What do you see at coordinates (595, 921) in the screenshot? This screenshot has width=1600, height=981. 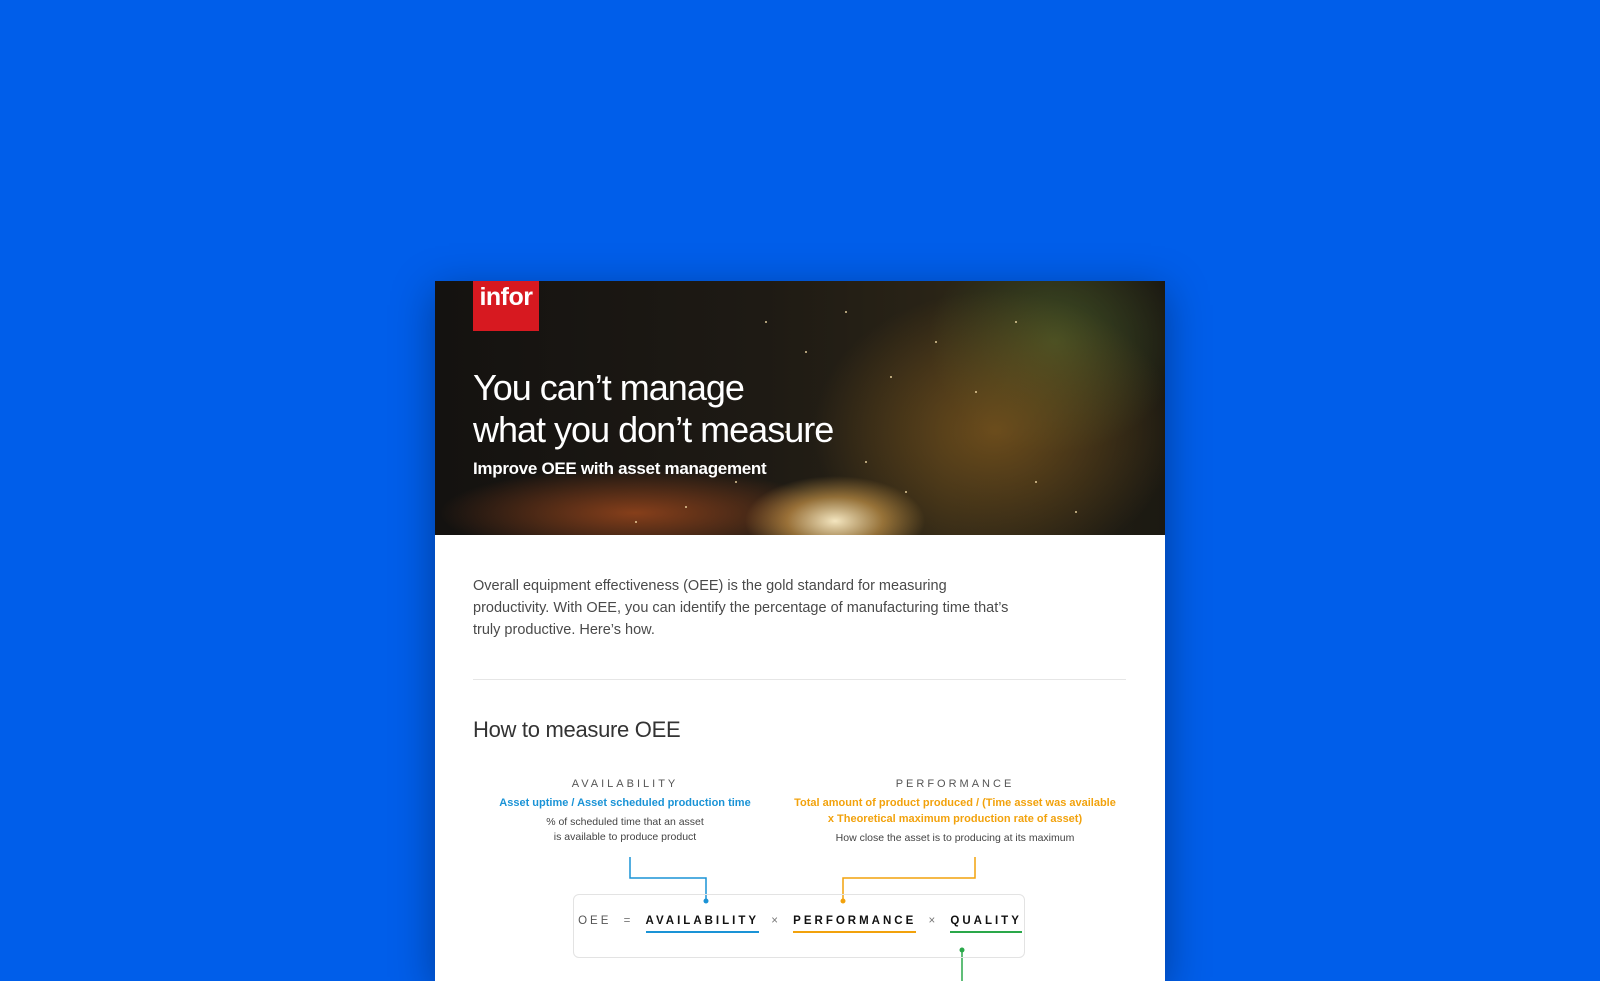 I see `oee-label: OEE` at bounding box center [595, 921].